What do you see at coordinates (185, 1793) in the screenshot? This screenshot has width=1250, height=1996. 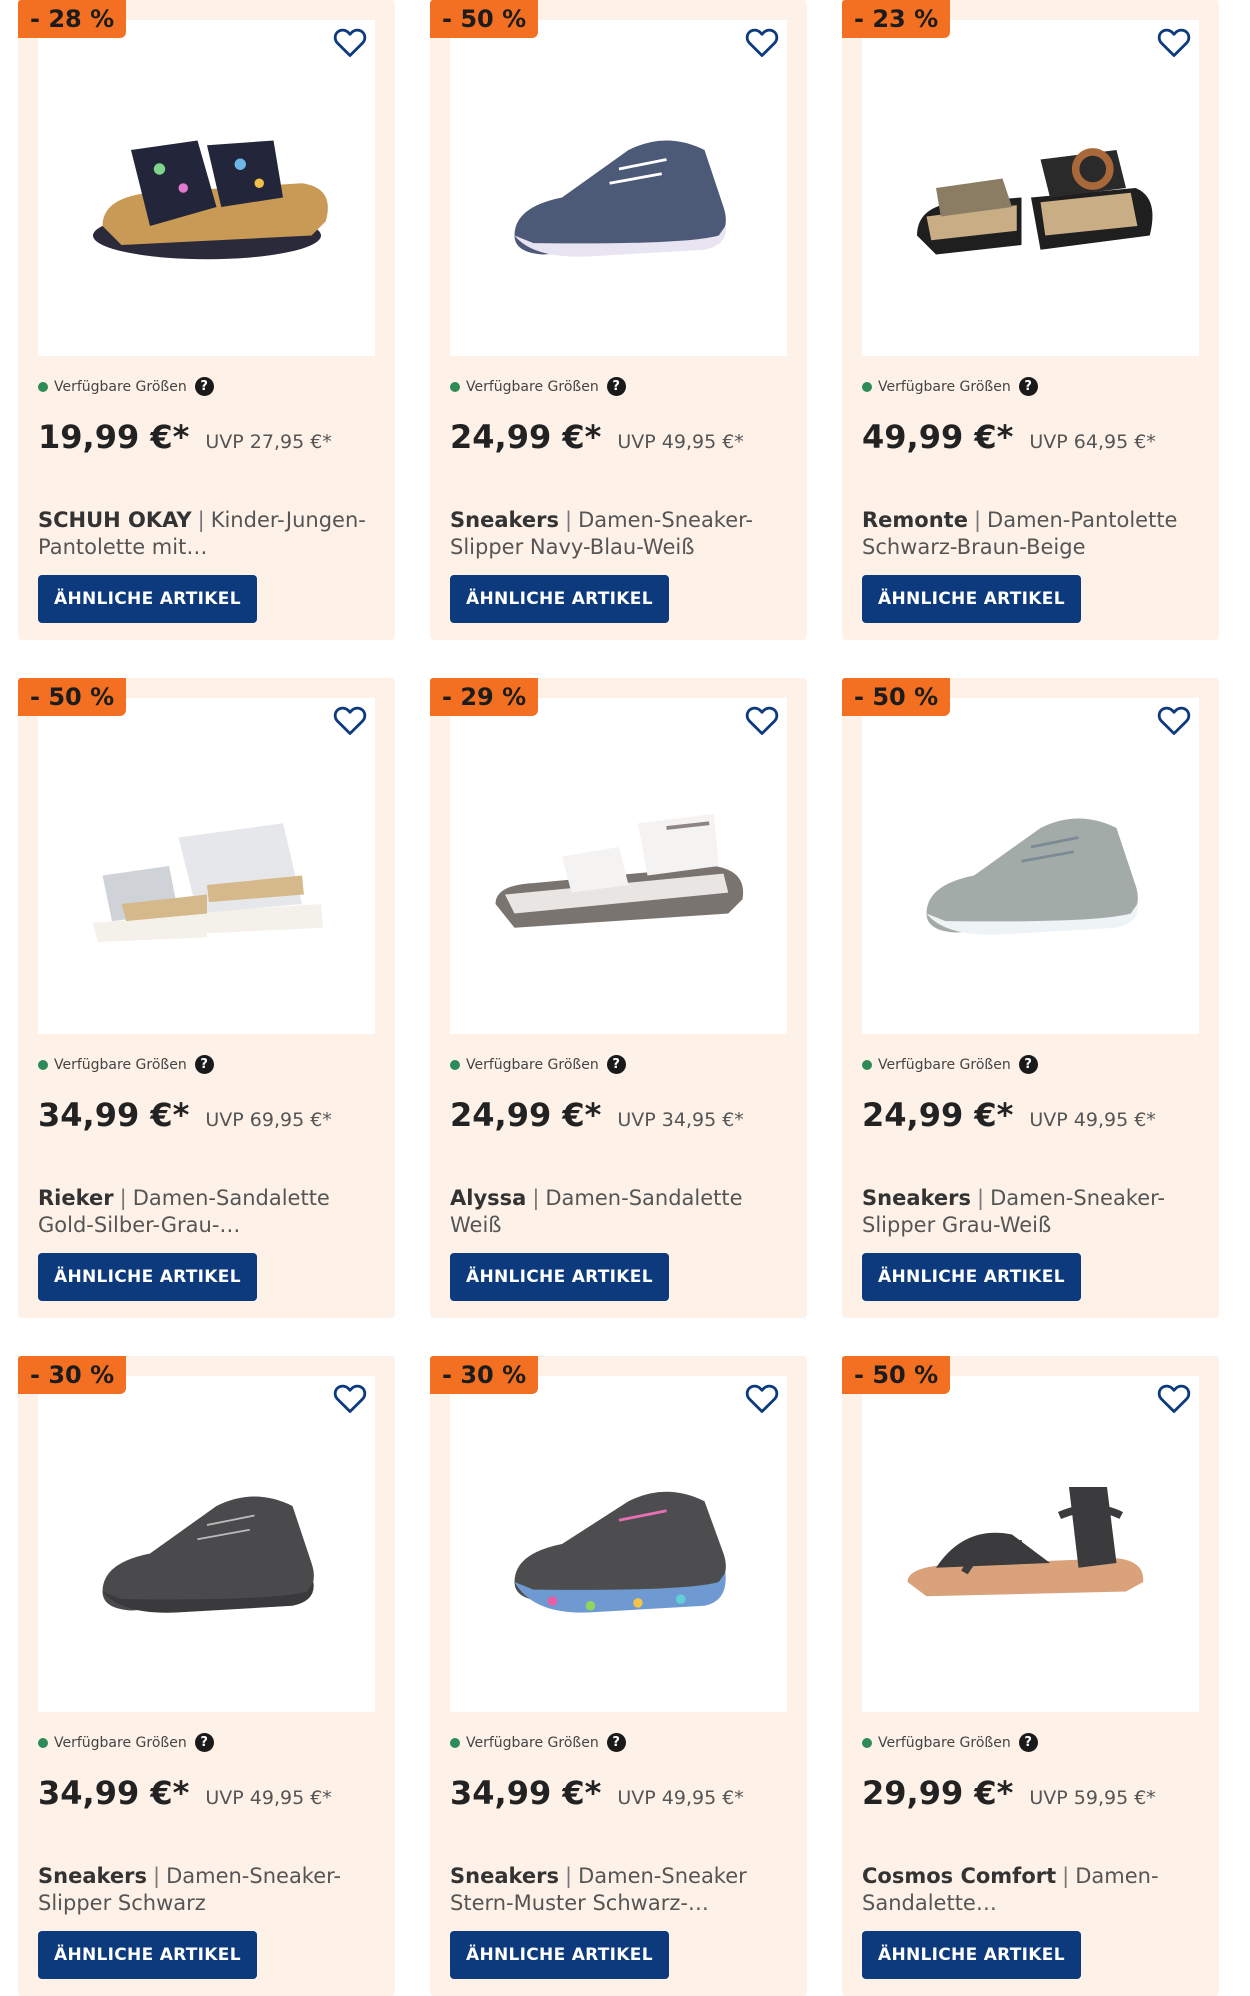 I see `price-row: 34,99 €* UVP 49,95 €*` at bounding box center [185, 1793].